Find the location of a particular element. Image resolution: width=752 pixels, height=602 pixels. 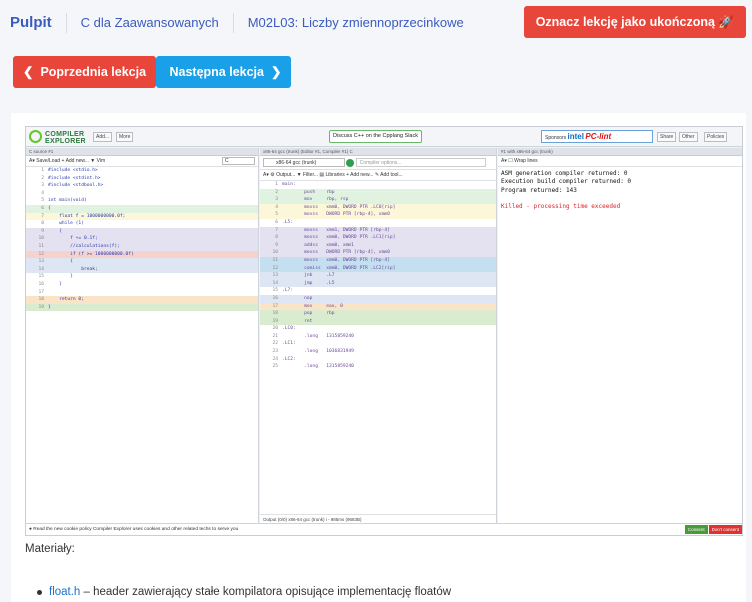

code-line: 5 int main(void) is located at coordinates (142, 201).